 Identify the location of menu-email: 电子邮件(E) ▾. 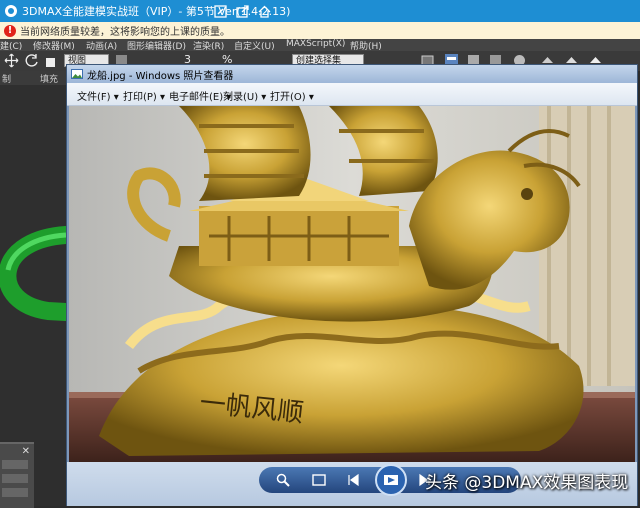
(200, 95).